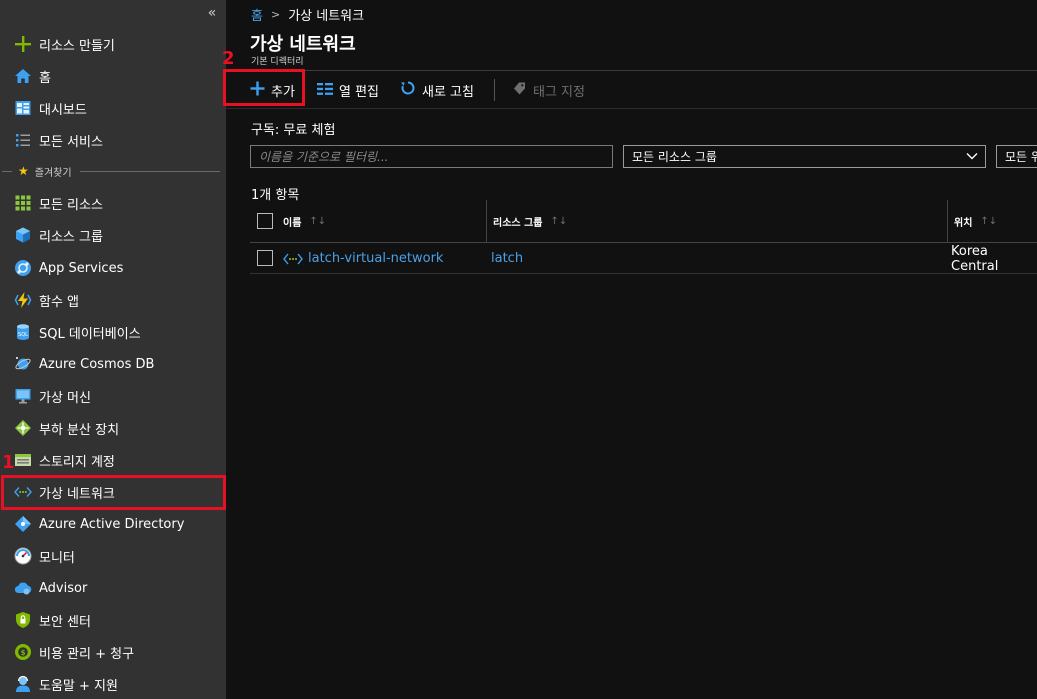 The image size is (1037, 699). What do you see at coordinates (65, 622) in the screenshot?
I see `sidebar-item-label: 보안 센터` at bounding box center [65, 622].